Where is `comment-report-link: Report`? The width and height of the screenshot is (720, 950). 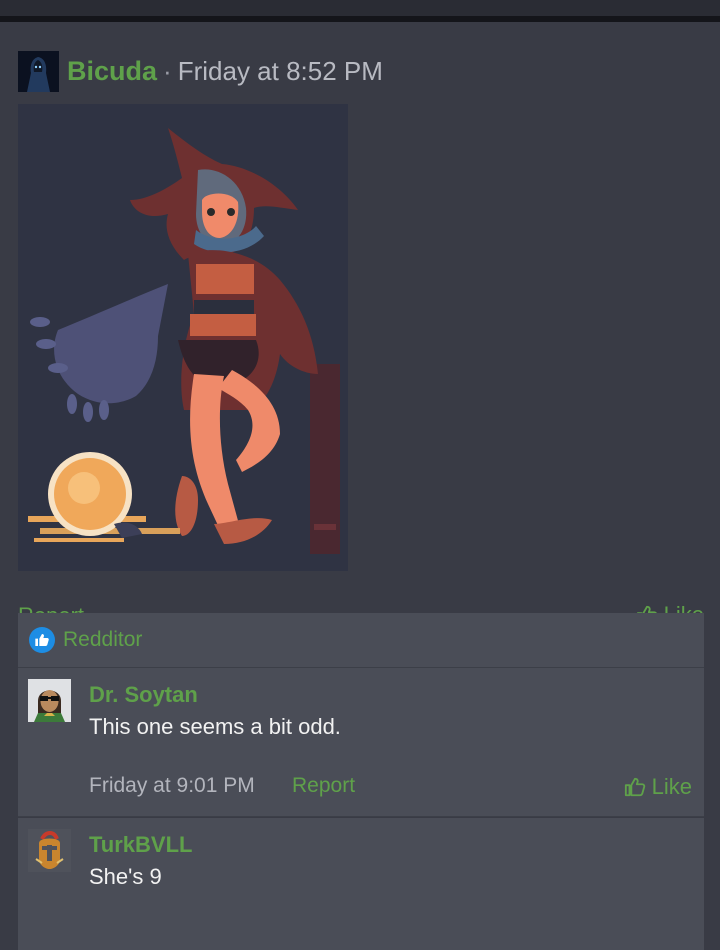 comment-report-link: Report is located at coordinates (323, 786).